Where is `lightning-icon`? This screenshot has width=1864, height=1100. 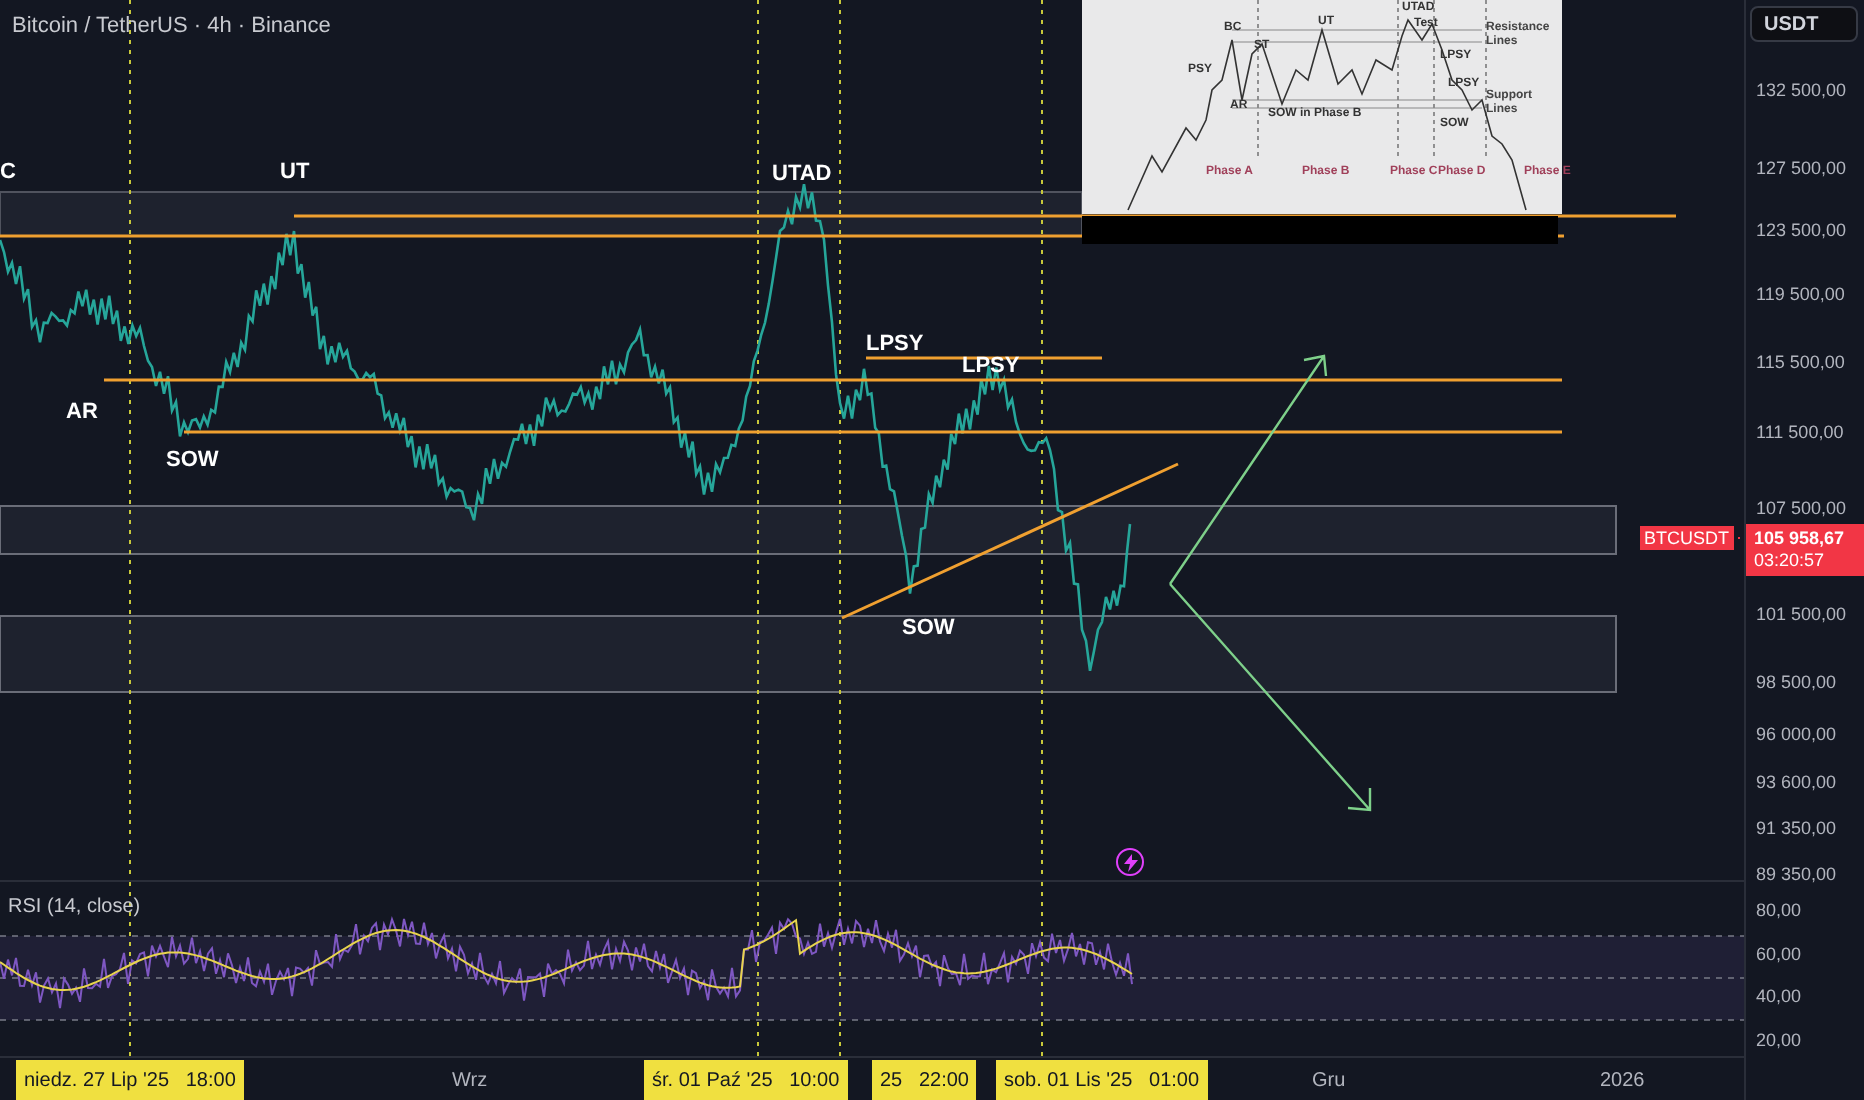
lightning-icon is located at coordinates (1130, 862).